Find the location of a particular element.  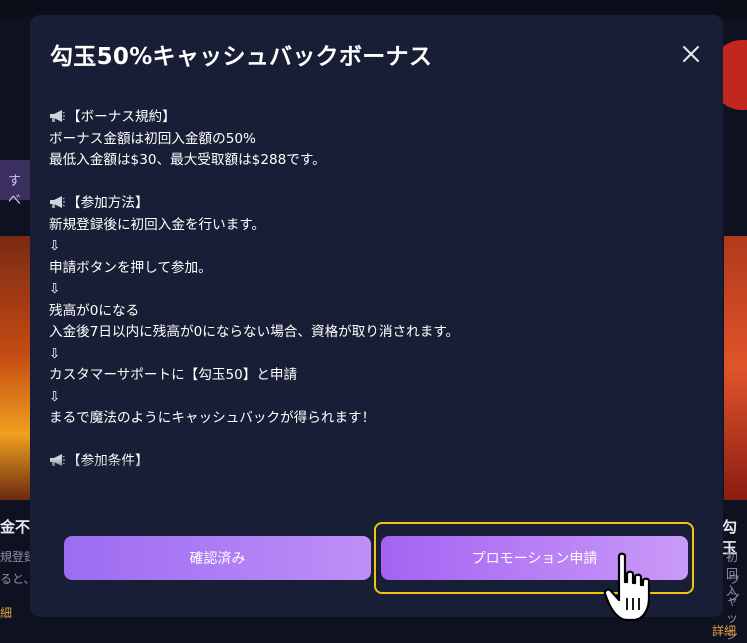

content-line-text: カスタマーサポートに【勾玉50】と申請 is located at coordinates (173, 375).